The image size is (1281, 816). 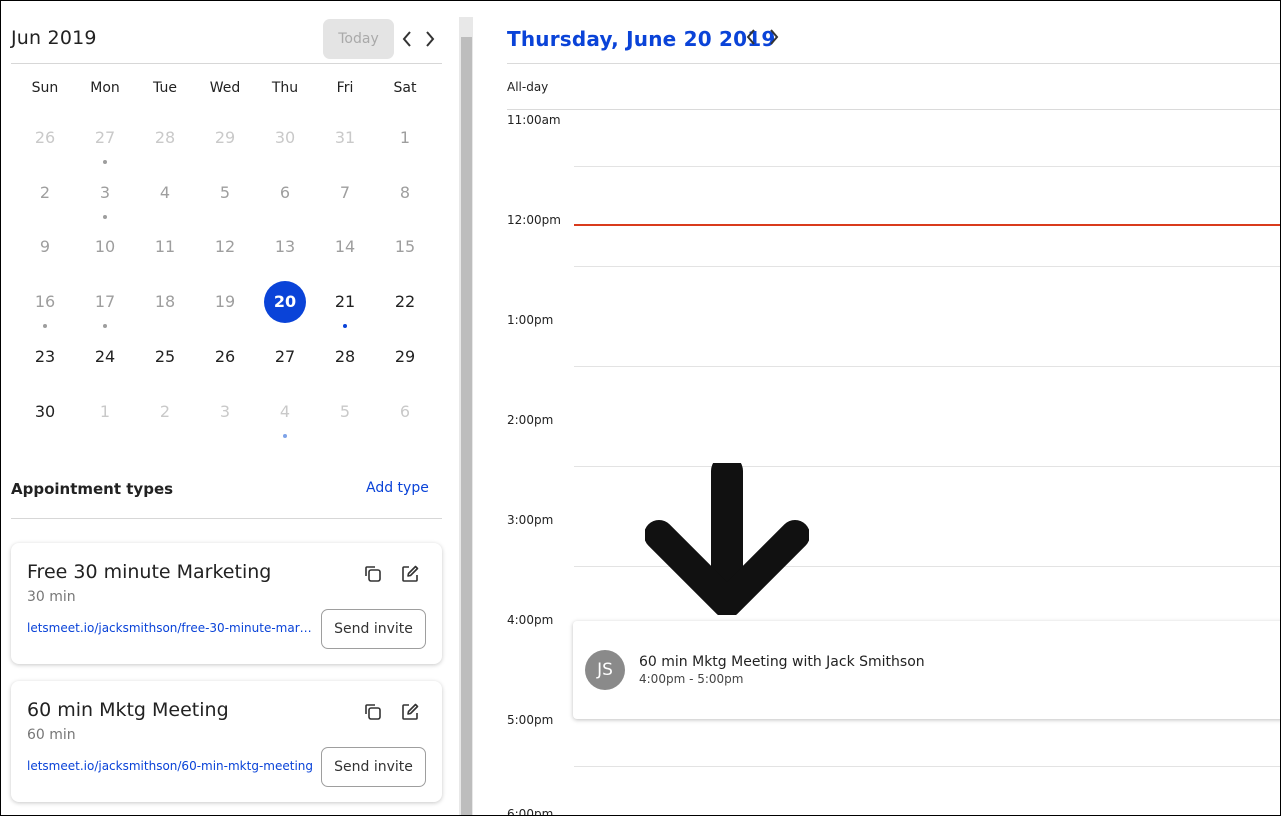 What do you see at coordinates (105, 302) in the screenshot?
I see `calendar-day: 17` at bounding box center [105, 302].